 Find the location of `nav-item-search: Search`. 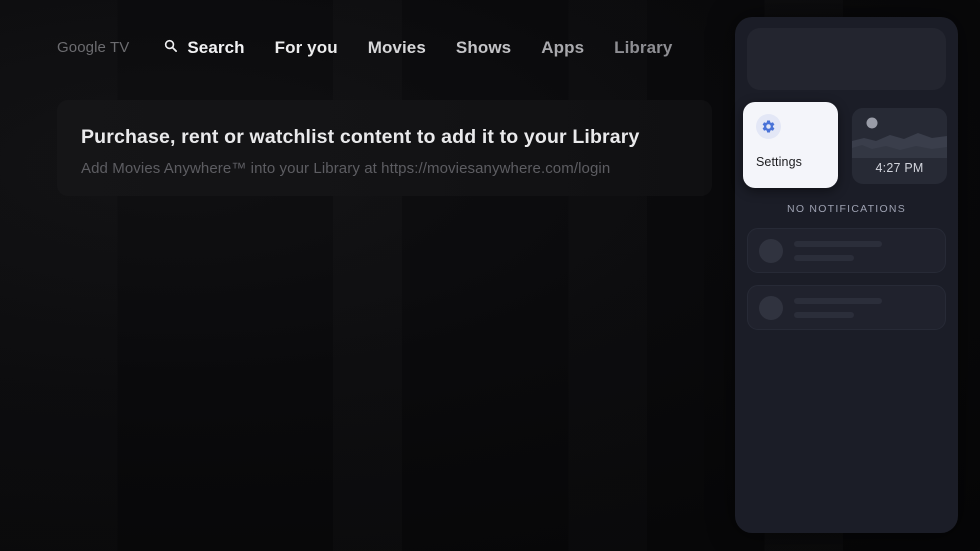

nav-item-search: Search is located at coordinates (204, 47).